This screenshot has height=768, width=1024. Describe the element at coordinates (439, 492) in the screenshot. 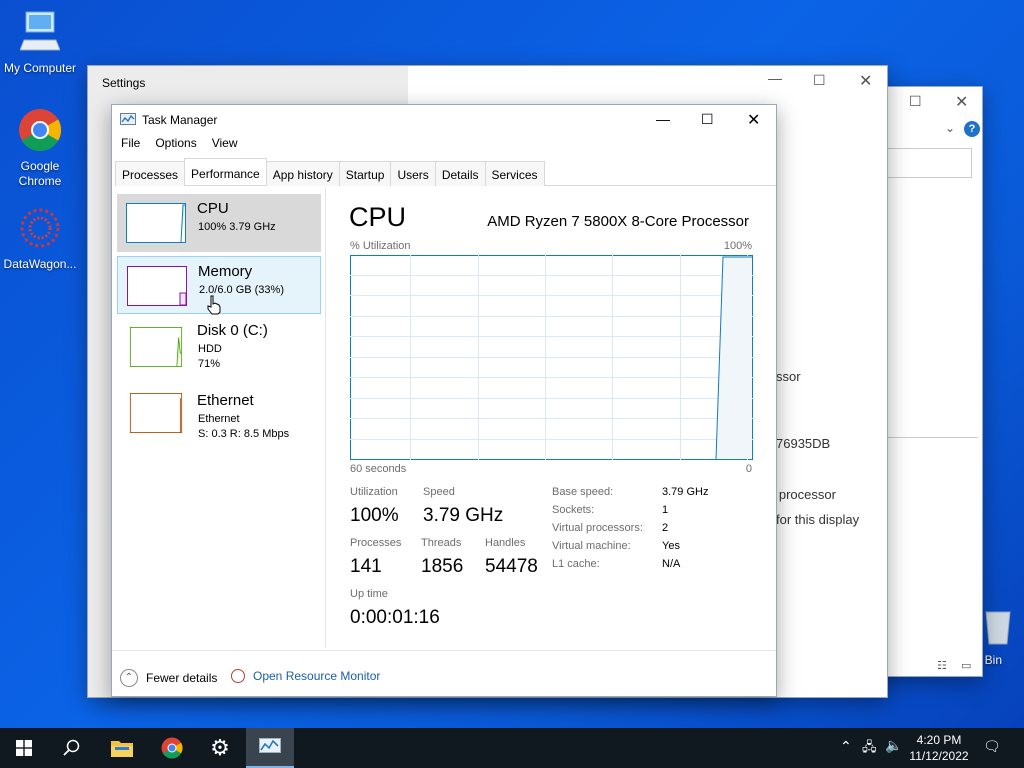

I see `speed-label: Speed` at that location.